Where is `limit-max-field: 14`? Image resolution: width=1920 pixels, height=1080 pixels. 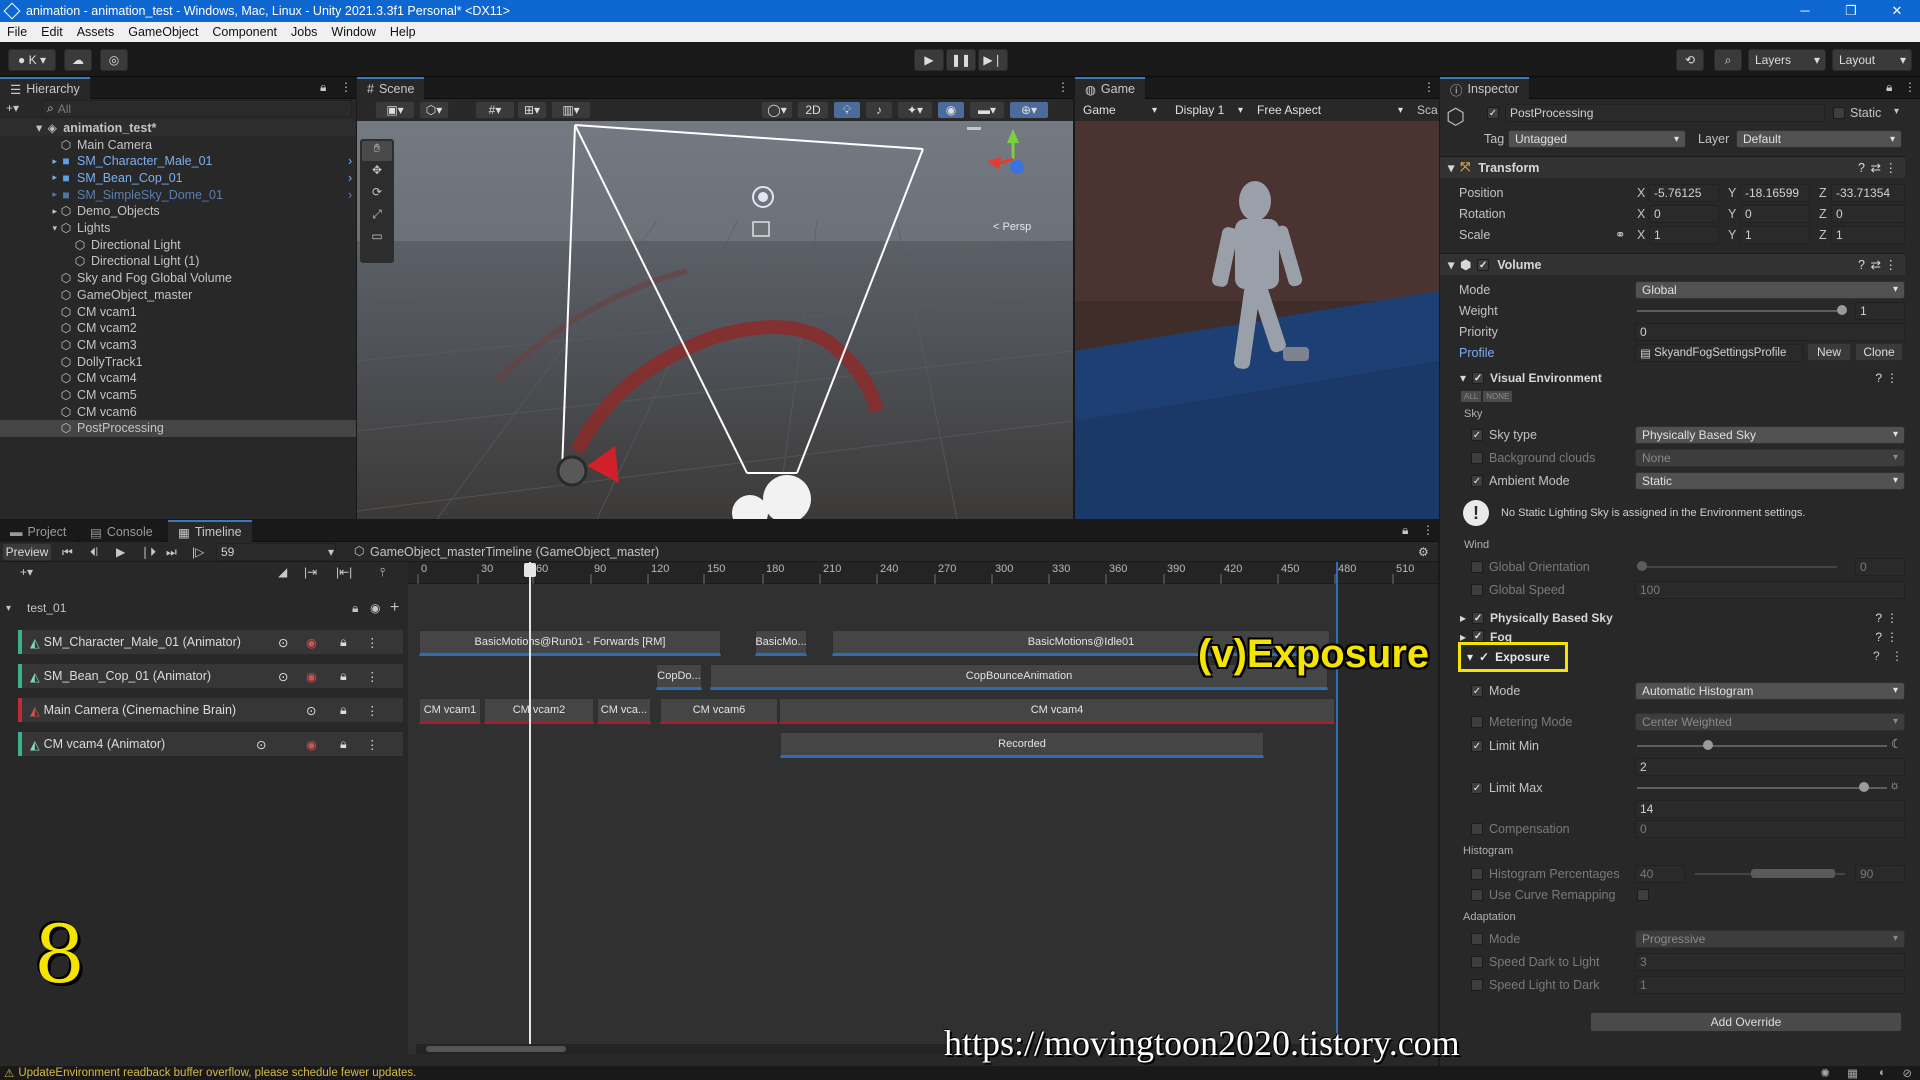 limit-max-field: 14 is located at coordinates (1770, 809).